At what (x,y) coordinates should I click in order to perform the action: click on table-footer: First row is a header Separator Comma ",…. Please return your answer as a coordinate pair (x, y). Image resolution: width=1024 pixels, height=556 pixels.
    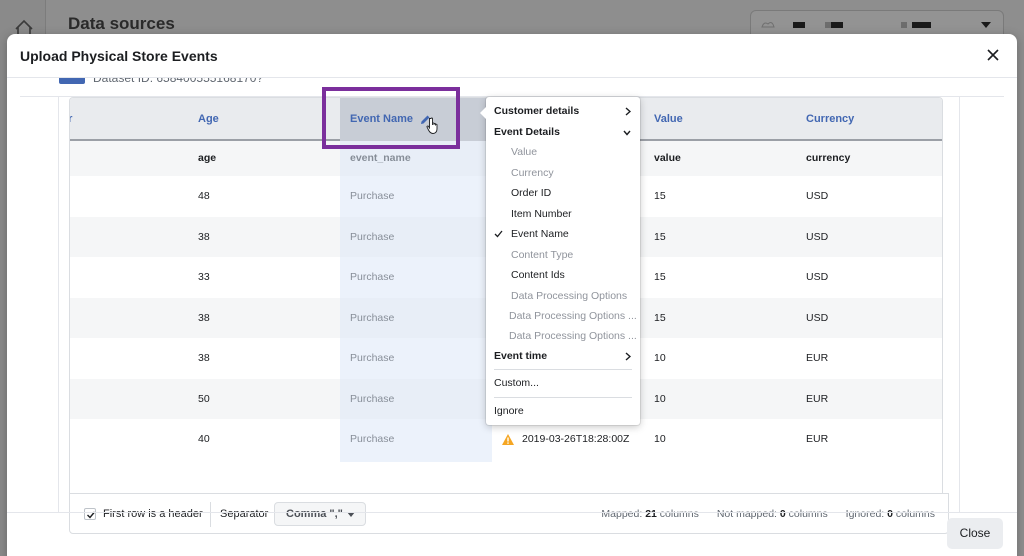
    Looking at the image, I should click on (509, 513).